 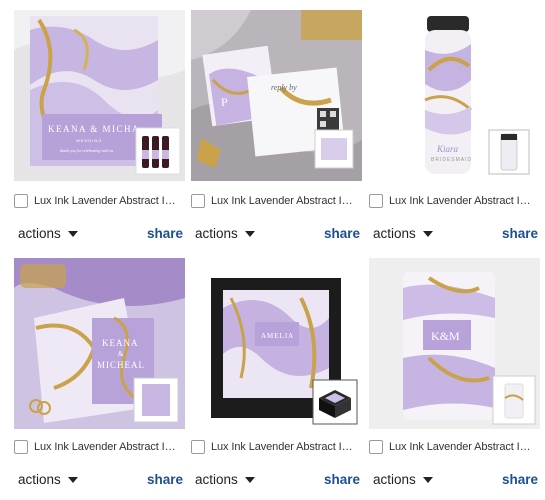 I want to click on invitation-name2-text: MICHEAL, so click(x=121, y=365).